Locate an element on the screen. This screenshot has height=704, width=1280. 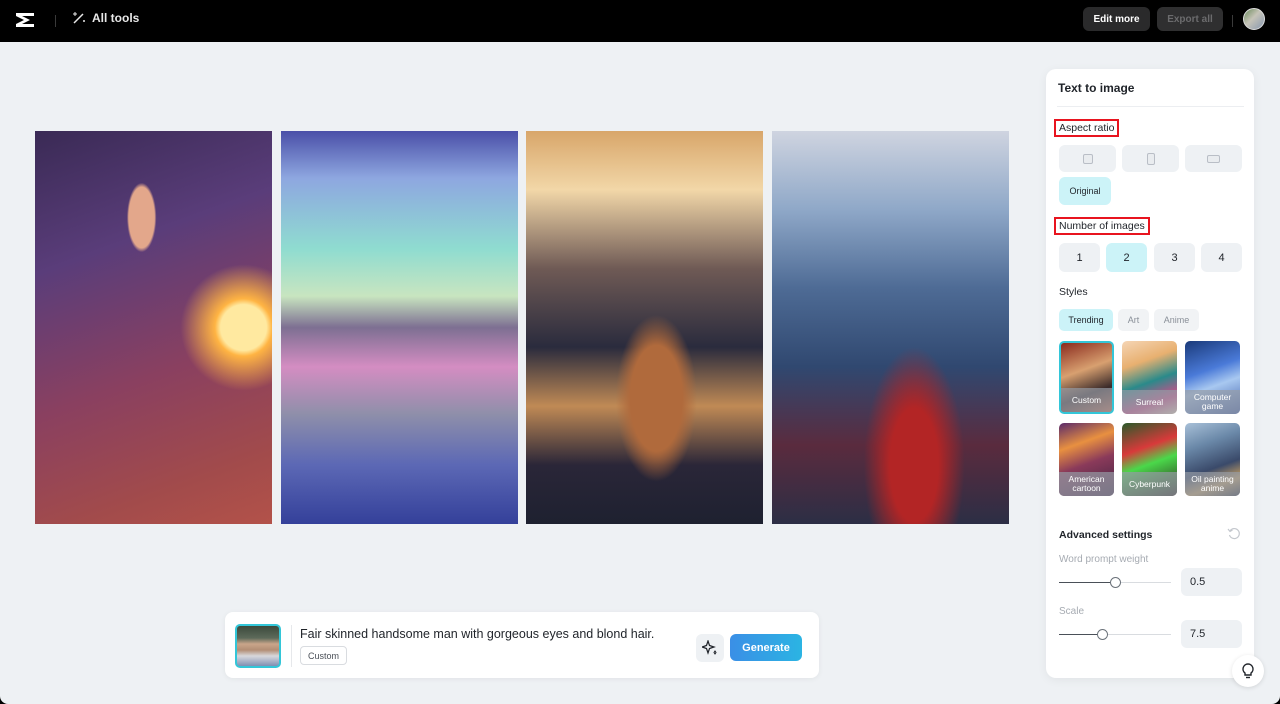
square-icon is located at coordinates (1087, 158).